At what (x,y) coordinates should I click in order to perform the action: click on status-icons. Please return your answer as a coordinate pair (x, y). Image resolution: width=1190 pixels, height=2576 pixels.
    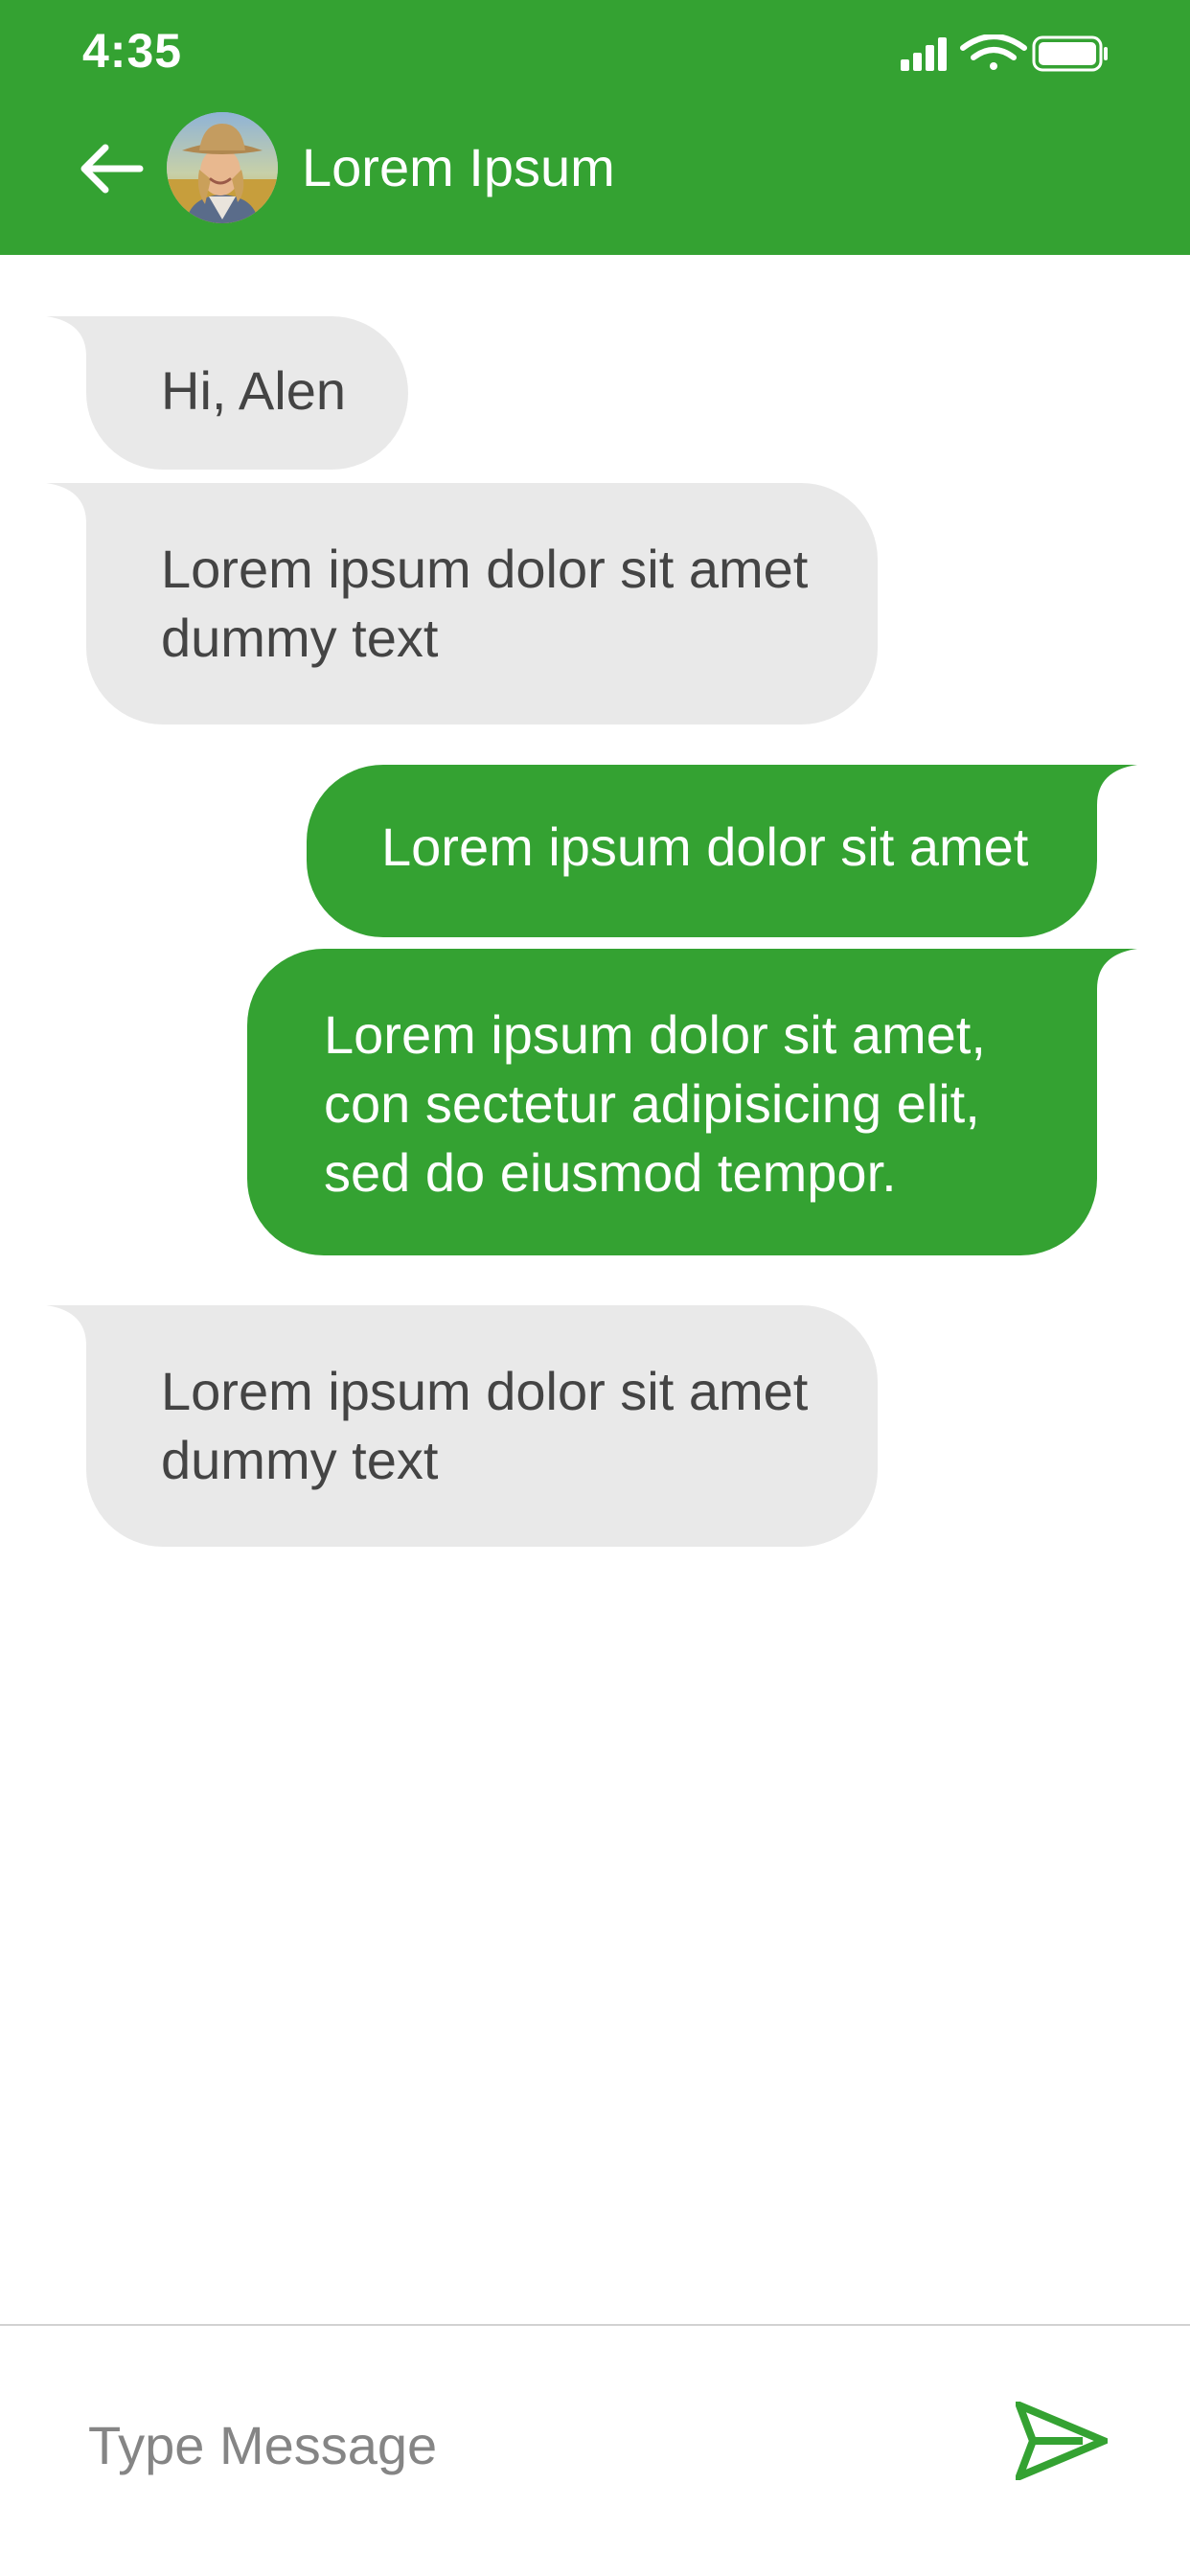
    Looking at the image, I should click on (1005, 53).